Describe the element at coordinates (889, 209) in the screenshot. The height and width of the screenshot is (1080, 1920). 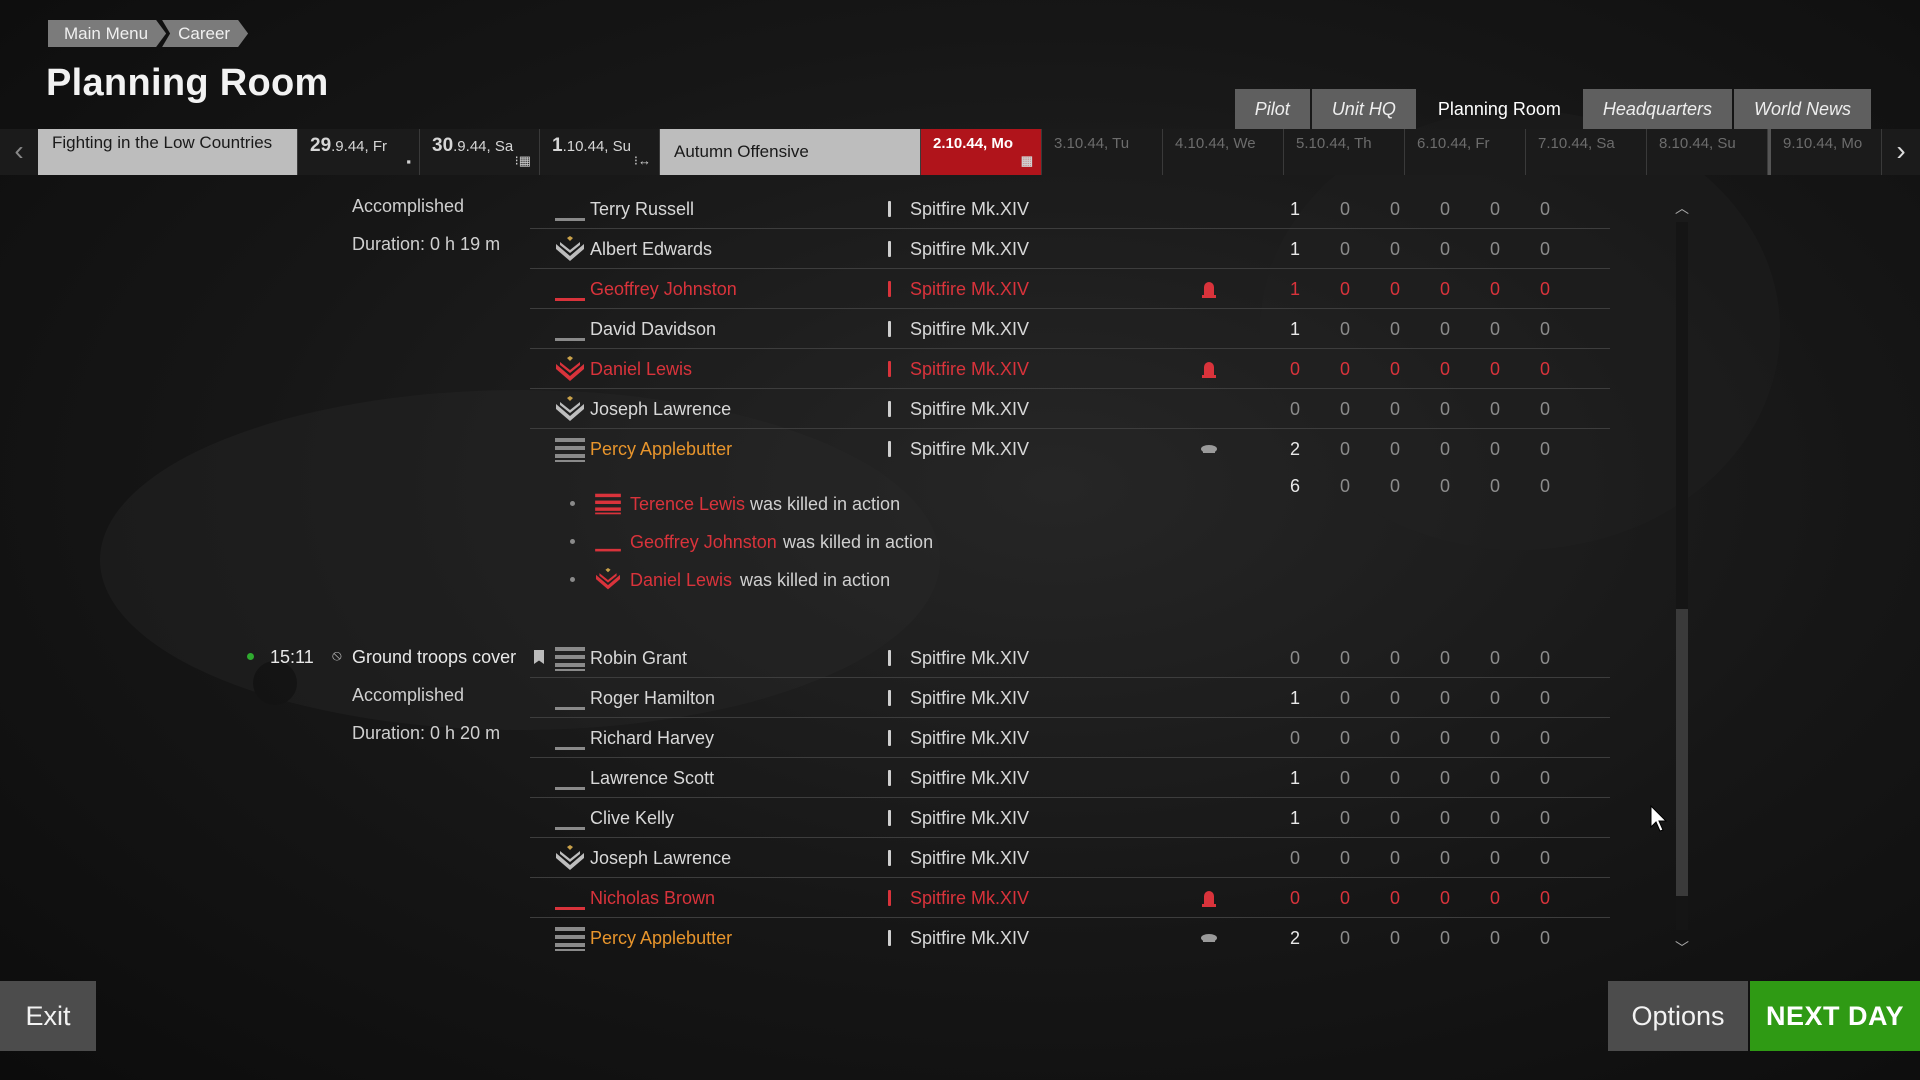
I see `aircraft-icon` at that location.